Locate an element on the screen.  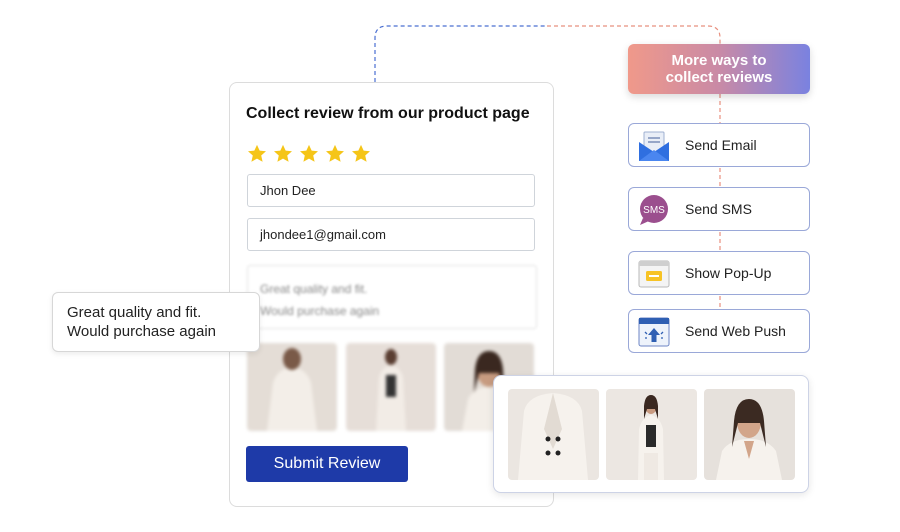
review-text-line: Would purchase again is located at coordinates (320, 311).